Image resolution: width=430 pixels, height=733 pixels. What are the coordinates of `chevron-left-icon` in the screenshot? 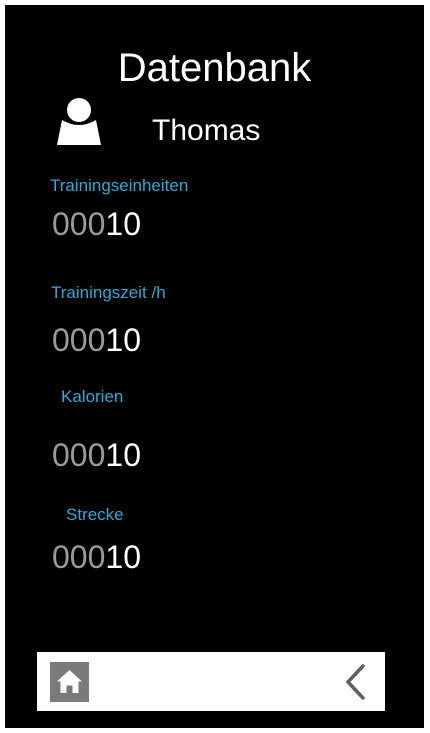 It's located at (355, 682).